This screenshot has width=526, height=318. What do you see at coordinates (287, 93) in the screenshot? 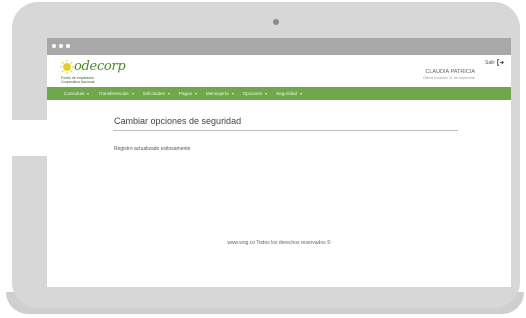
I see `nav-item-label: Seguridad` at bounding box center [287, 93].